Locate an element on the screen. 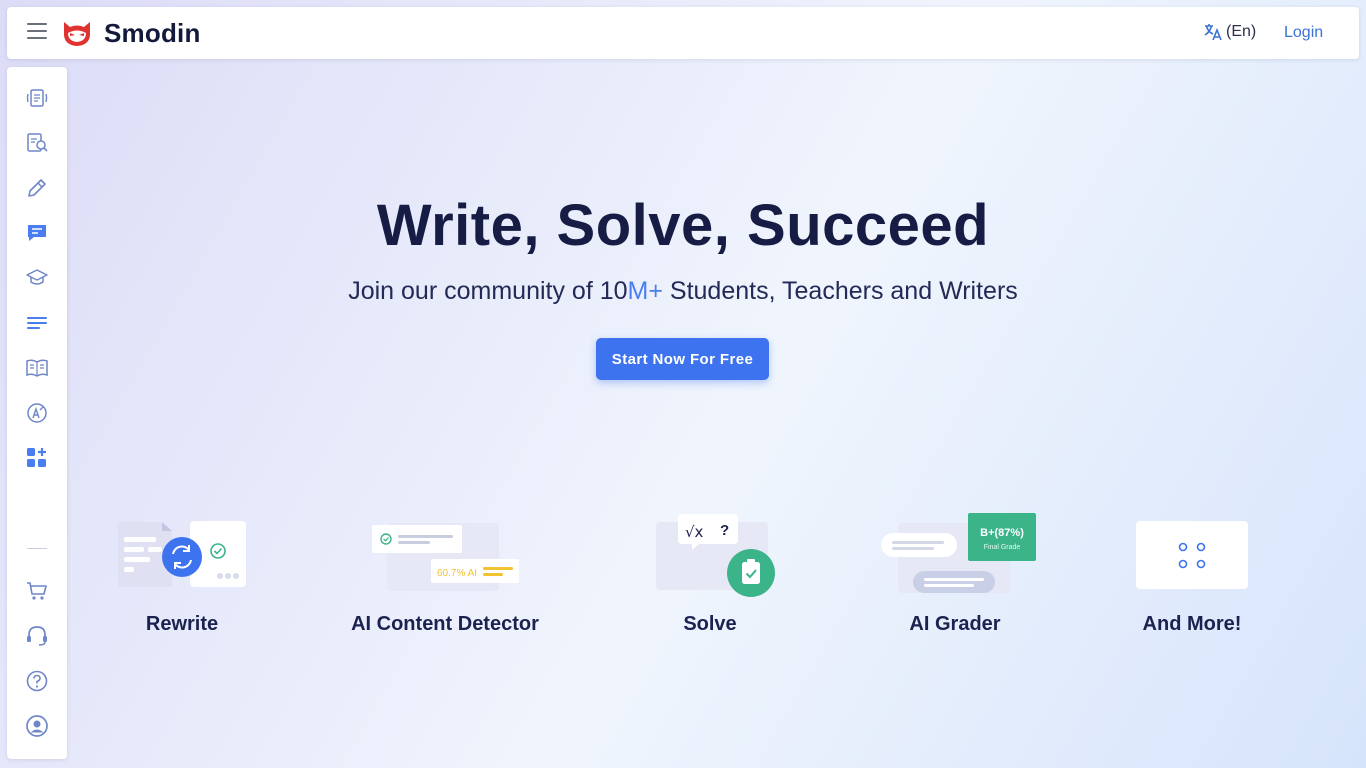  add-apps-icon is located at coordinates (37, 458).